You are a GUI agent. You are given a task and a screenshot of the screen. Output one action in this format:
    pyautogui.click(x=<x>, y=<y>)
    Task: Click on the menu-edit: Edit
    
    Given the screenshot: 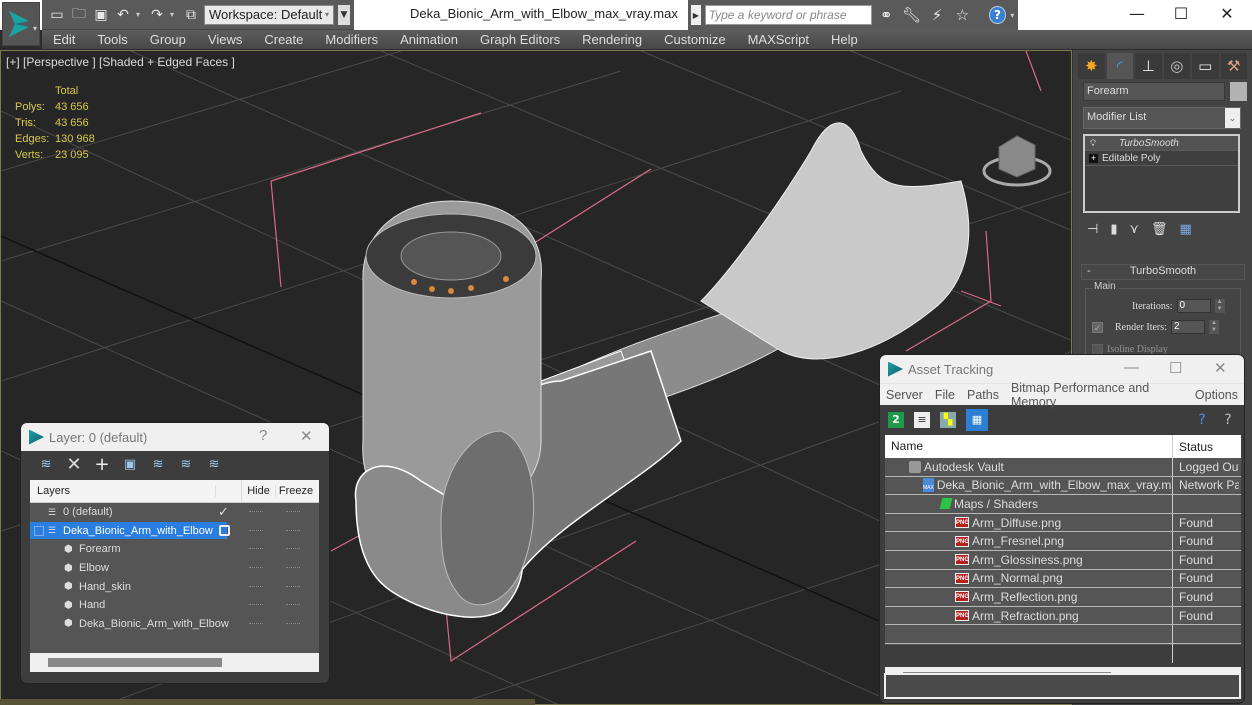 What is the action you would take?
    pyautogui.click(x=64, y=39)
    